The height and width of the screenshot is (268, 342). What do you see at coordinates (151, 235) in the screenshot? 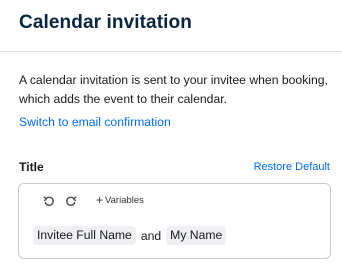
I see `connector-text: and` at bounding box center [151, 235].